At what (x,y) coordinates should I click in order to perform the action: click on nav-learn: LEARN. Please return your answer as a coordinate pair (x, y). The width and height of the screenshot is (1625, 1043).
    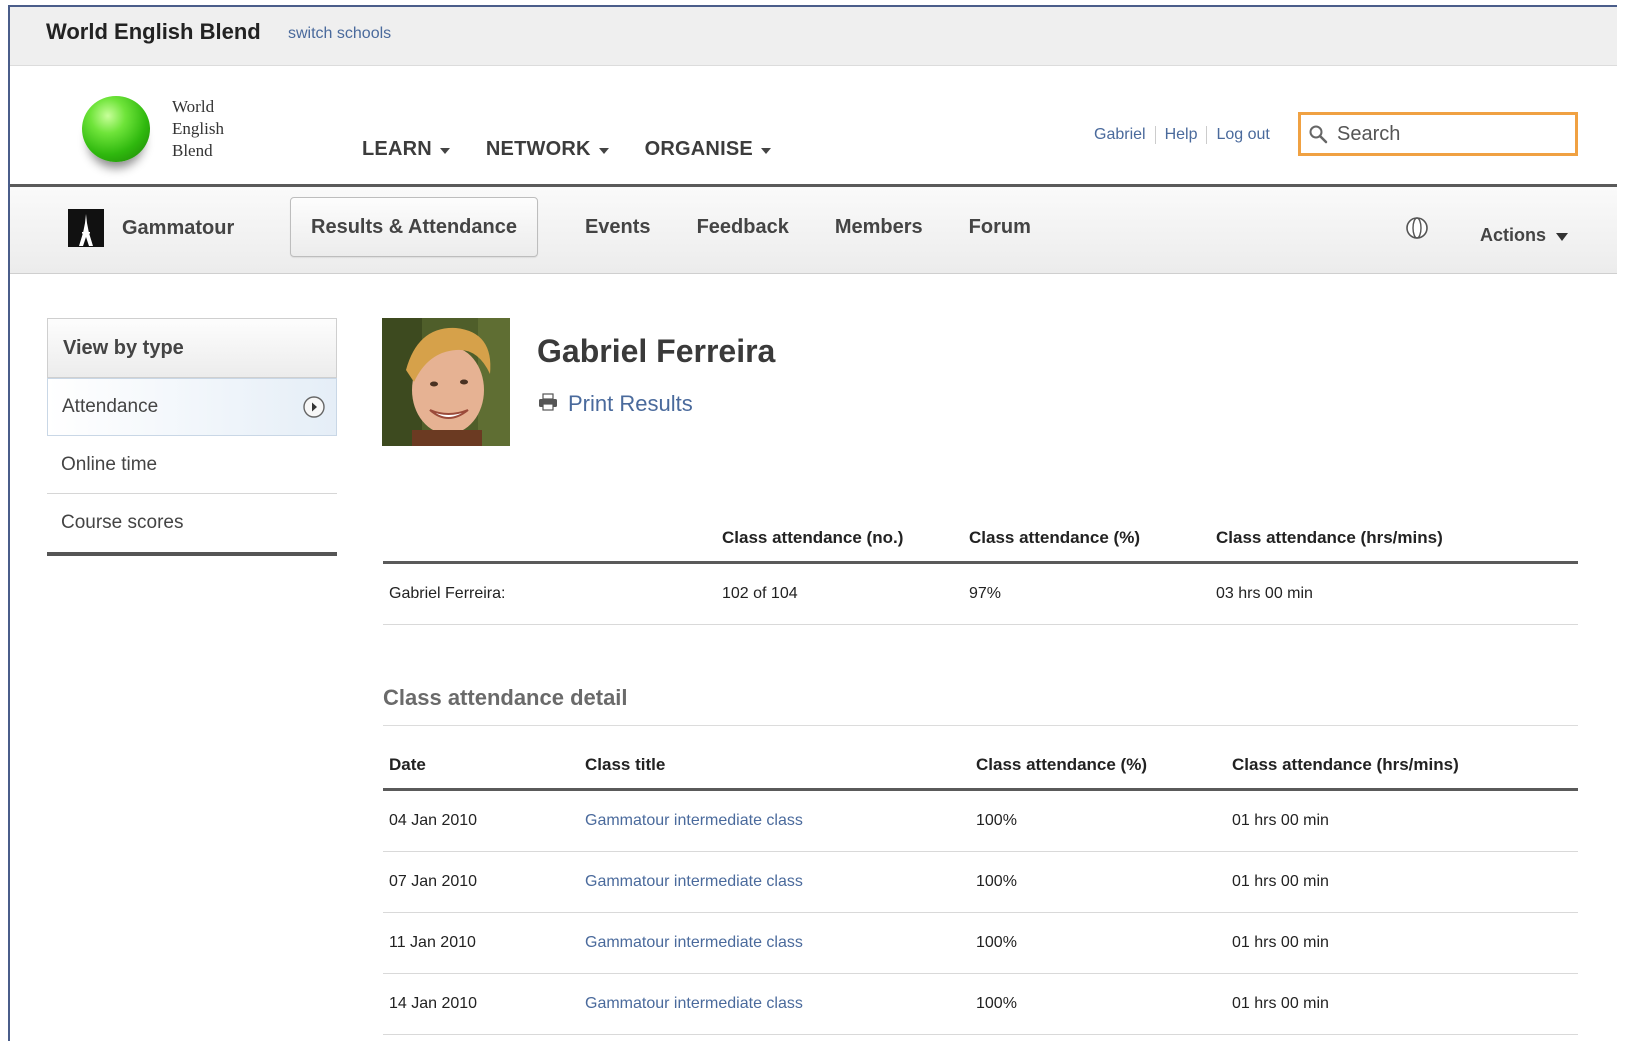
    Looking at the image, I should click on (406, 149).